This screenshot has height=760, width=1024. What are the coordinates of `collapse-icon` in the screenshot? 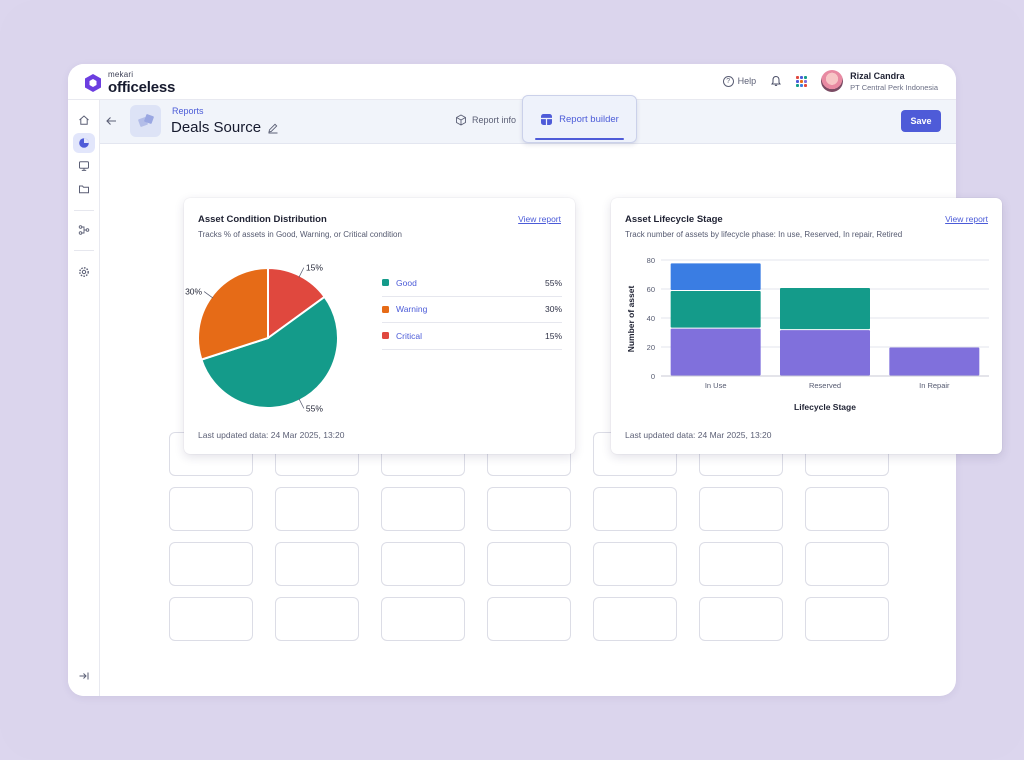 It's located at (84, 676).